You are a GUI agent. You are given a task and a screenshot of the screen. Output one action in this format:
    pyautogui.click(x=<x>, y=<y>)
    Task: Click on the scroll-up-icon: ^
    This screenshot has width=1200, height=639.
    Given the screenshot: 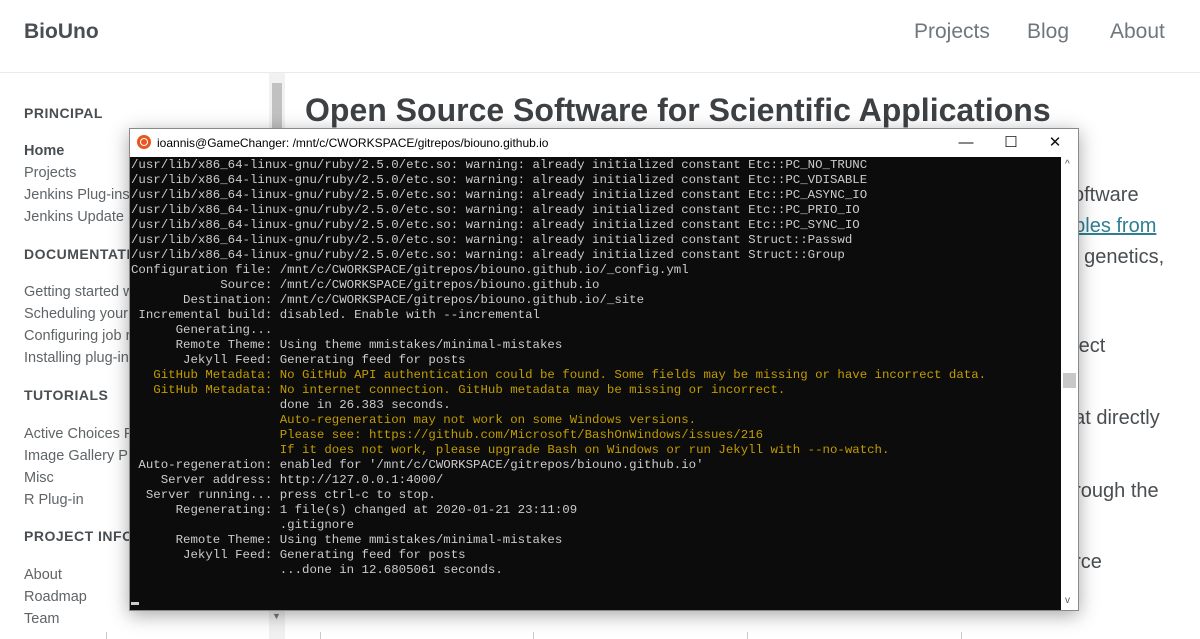 What is the action you would take?
    pyautogui.click(x=1067, y=164)
    